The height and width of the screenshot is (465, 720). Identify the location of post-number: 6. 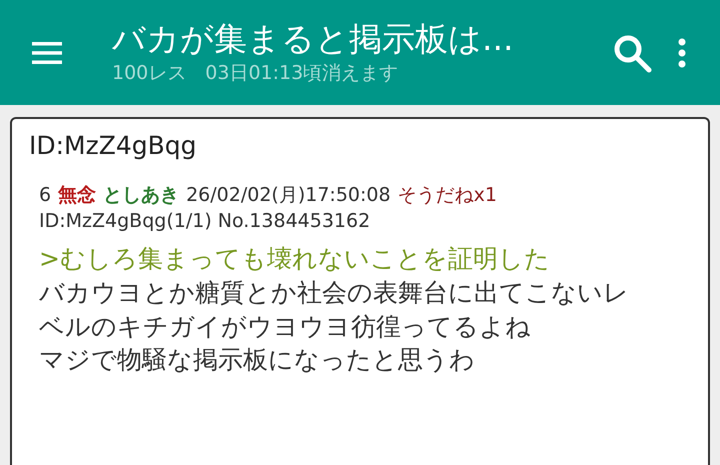
(45, 195).